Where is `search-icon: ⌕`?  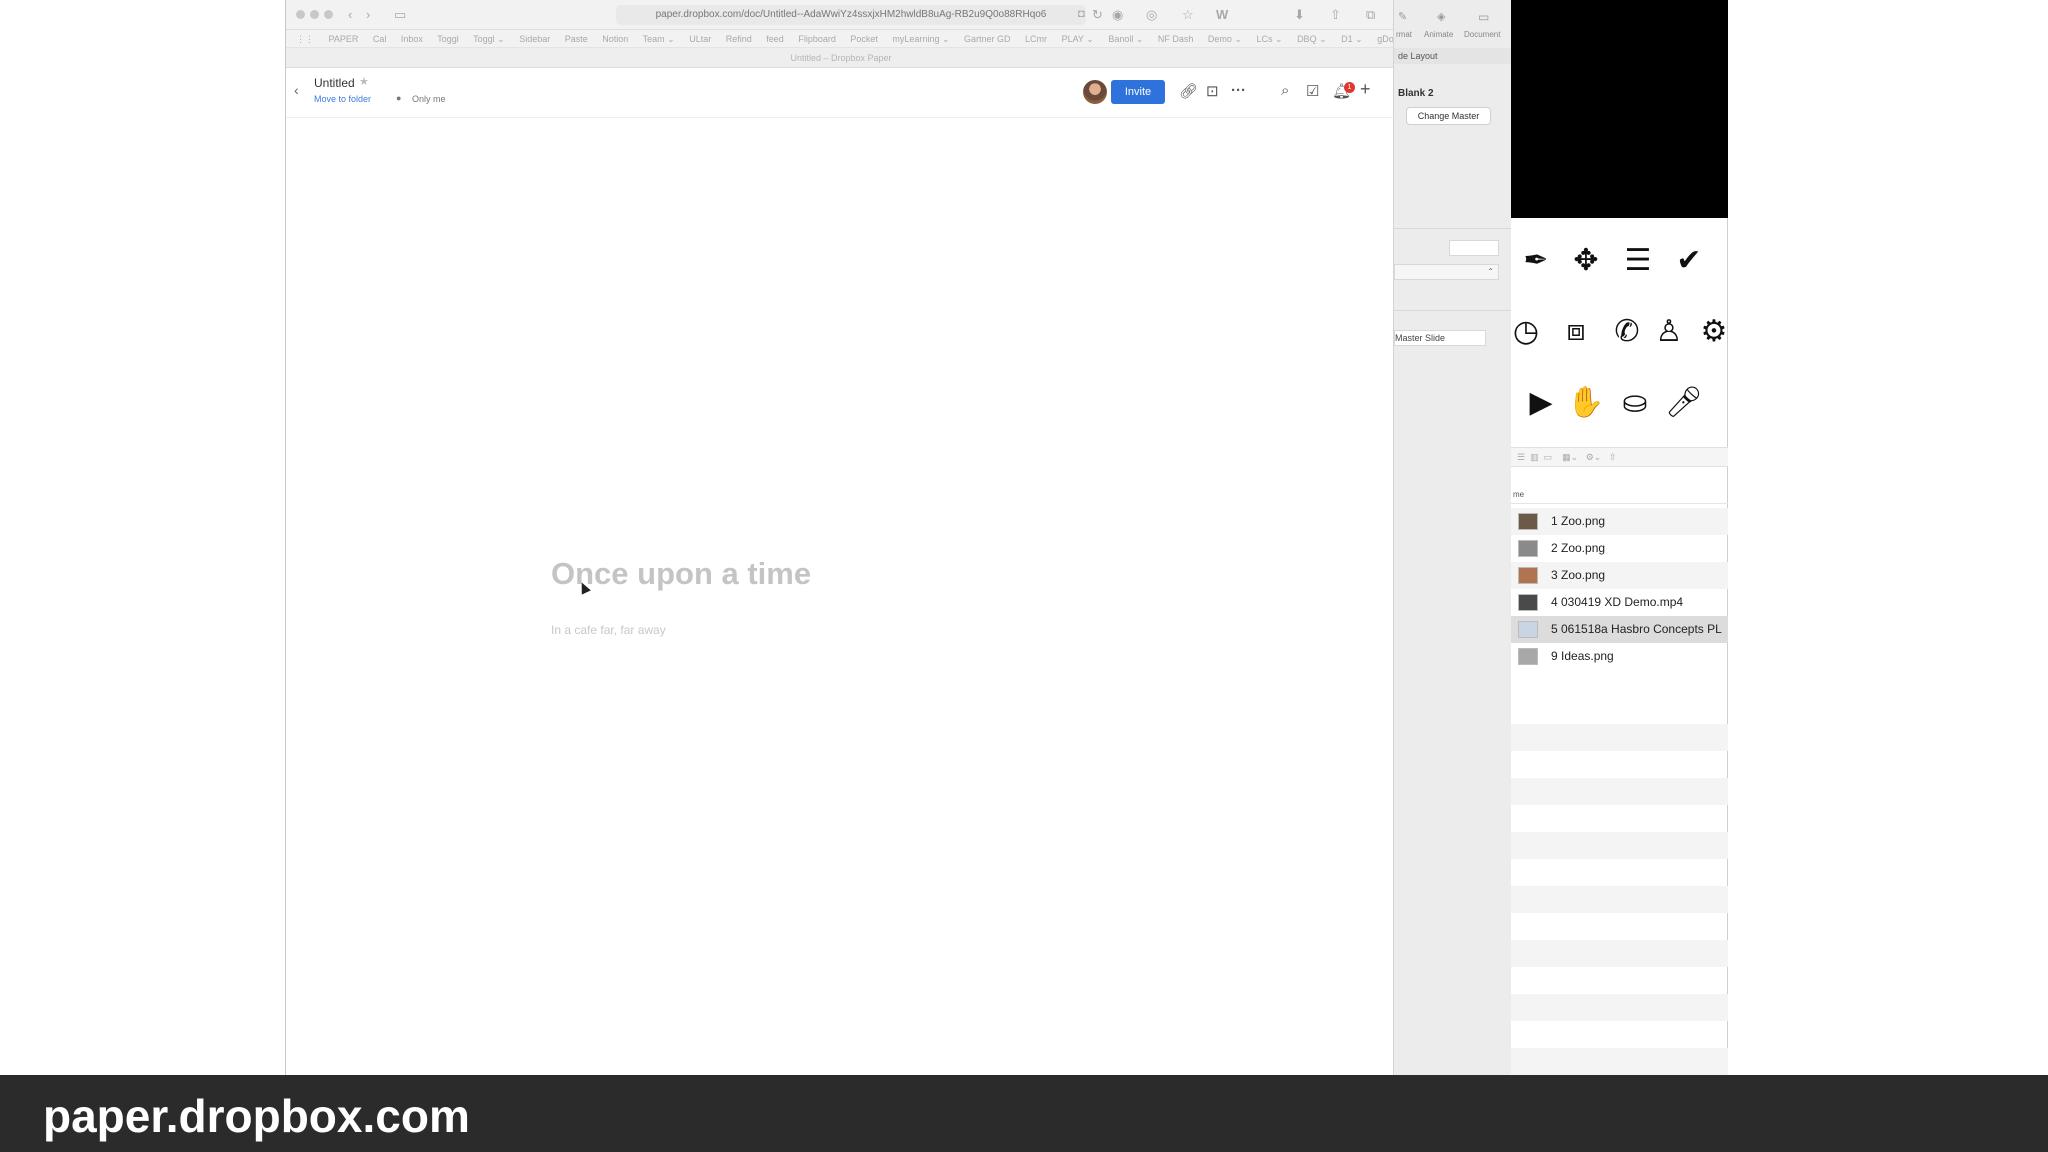
search-icon: ⌕ is located at coordinates (1285, 90).